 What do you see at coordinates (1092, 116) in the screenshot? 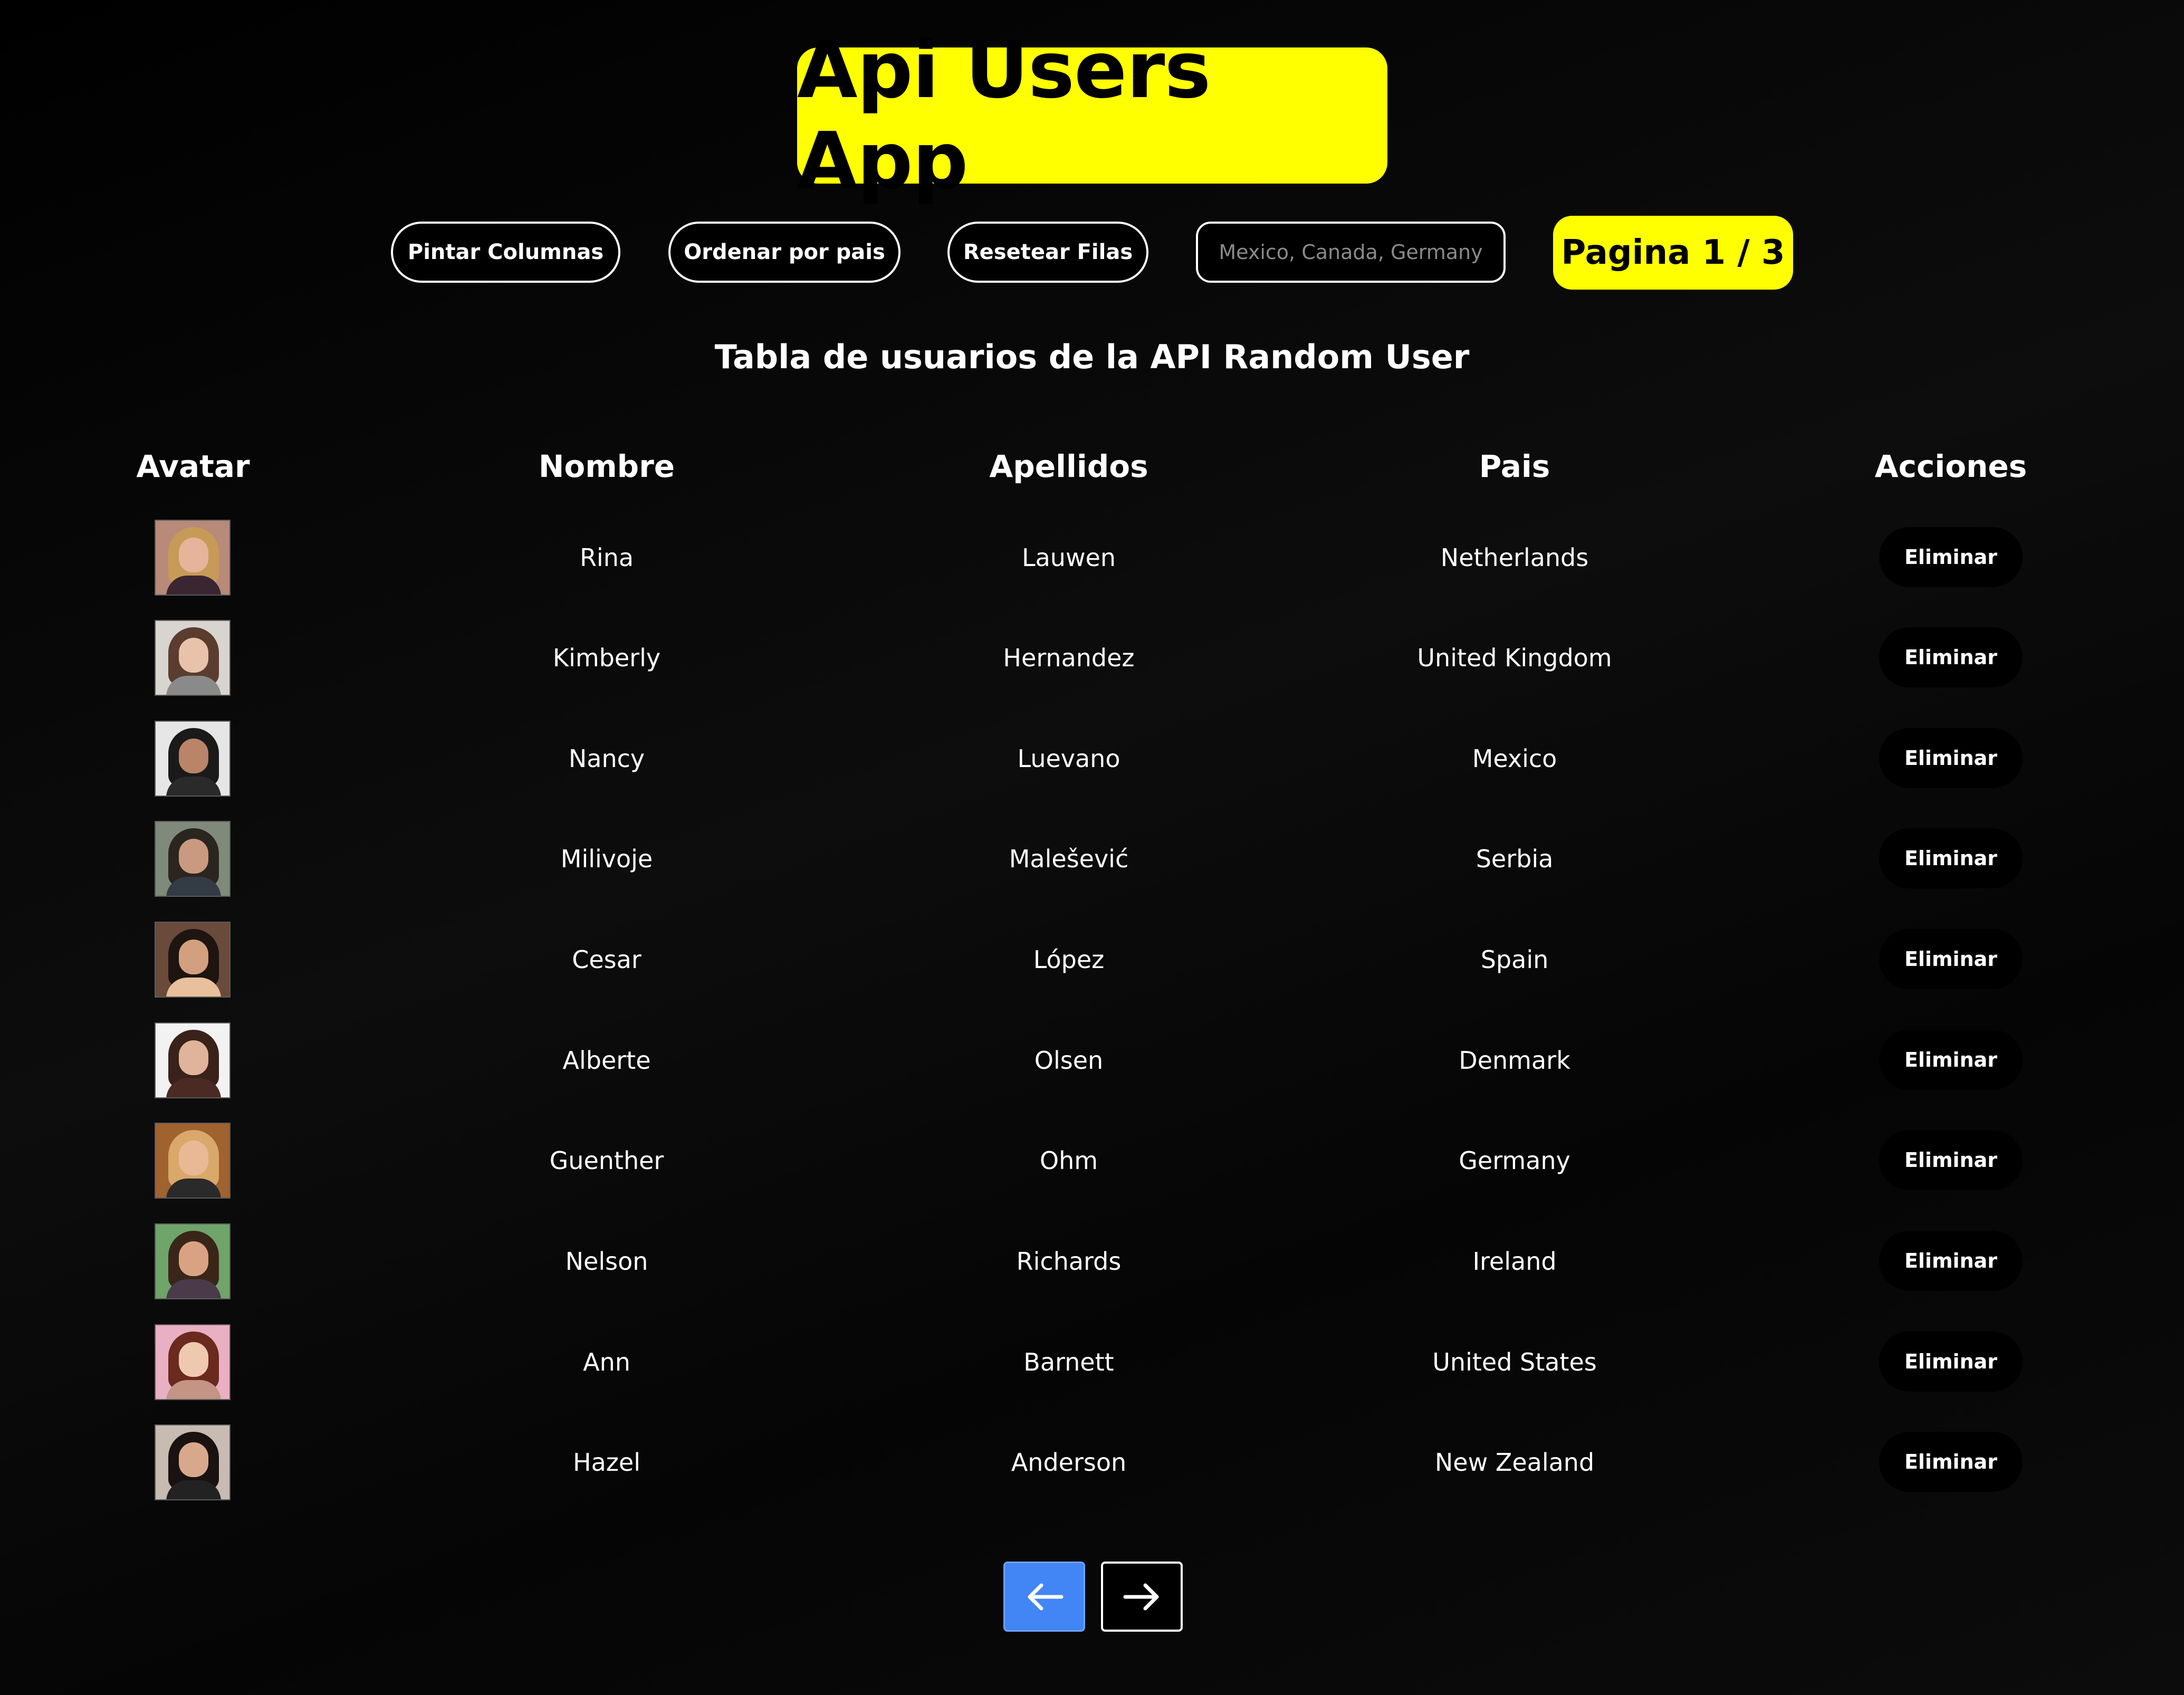
I see `app-title: Api Users App` at bounding box center [1092, 116].